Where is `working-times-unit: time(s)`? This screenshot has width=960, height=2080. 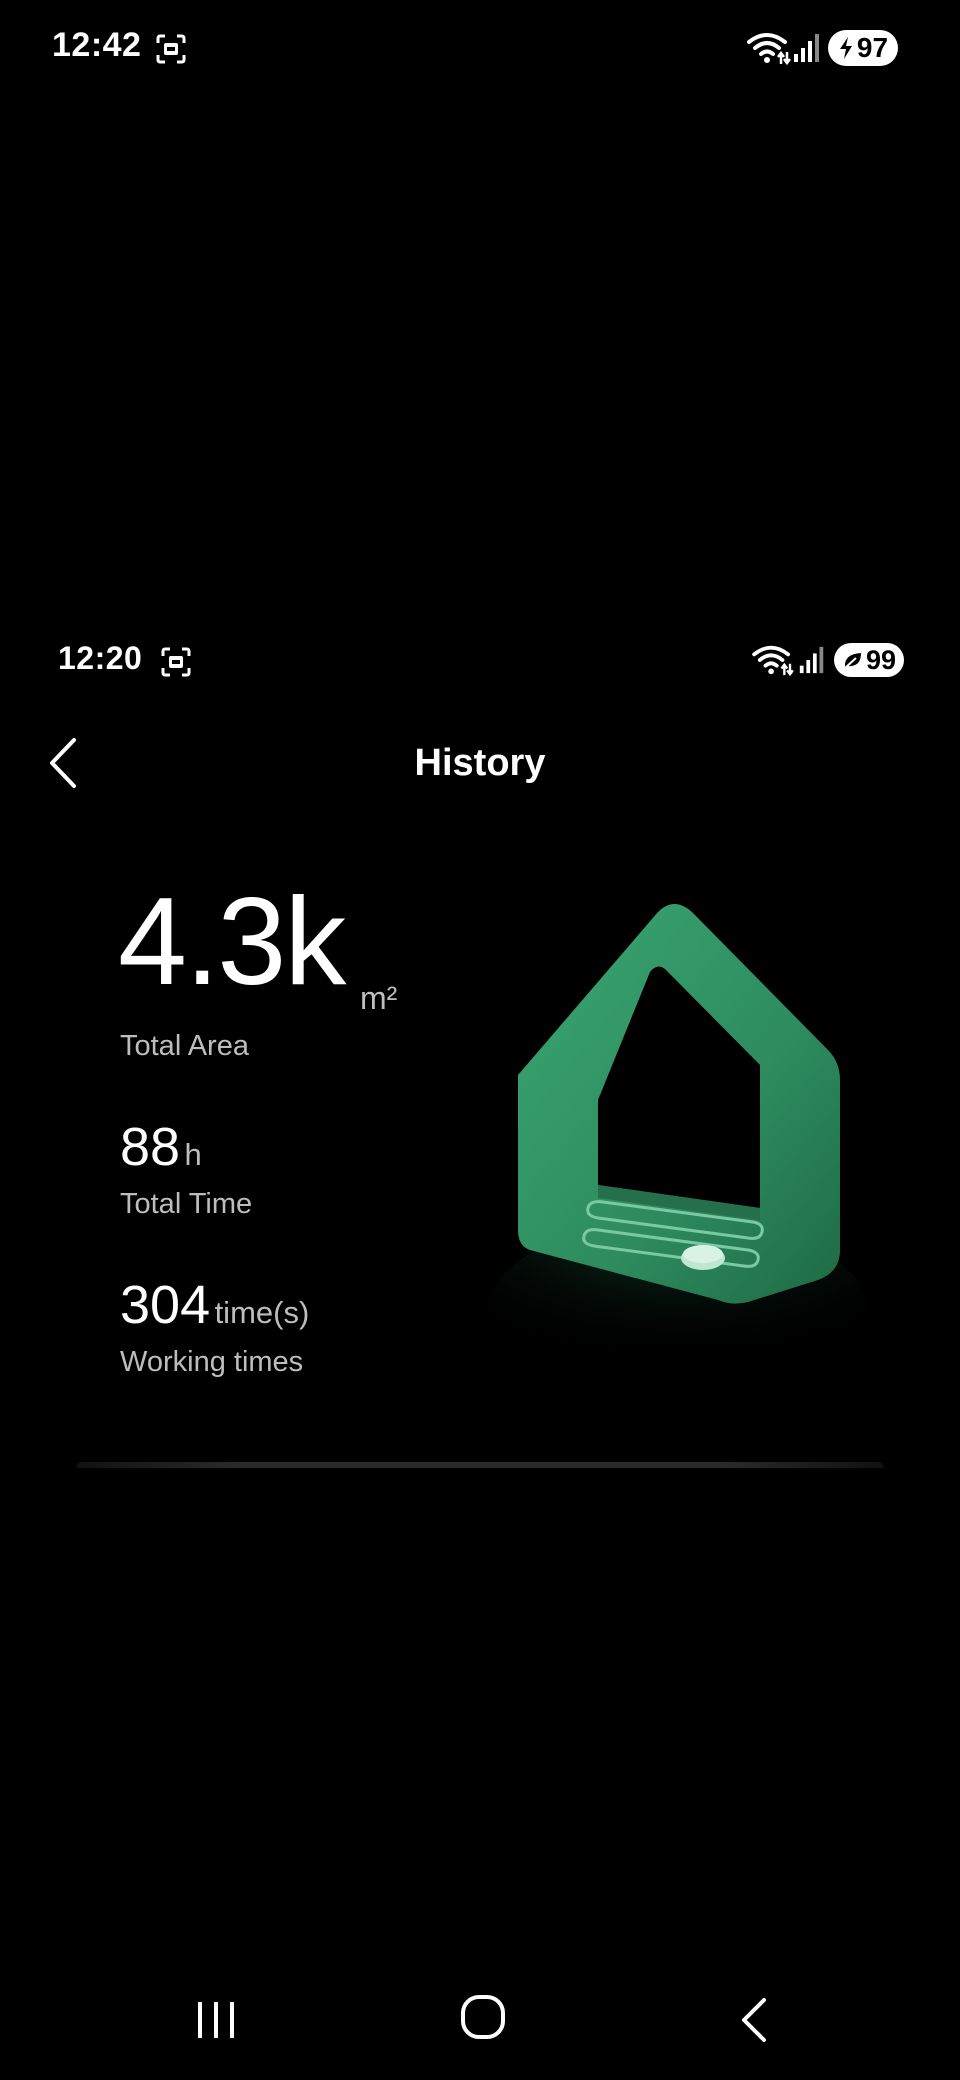 working-times-unit: time(s) is located at coordinates (262, 1312).